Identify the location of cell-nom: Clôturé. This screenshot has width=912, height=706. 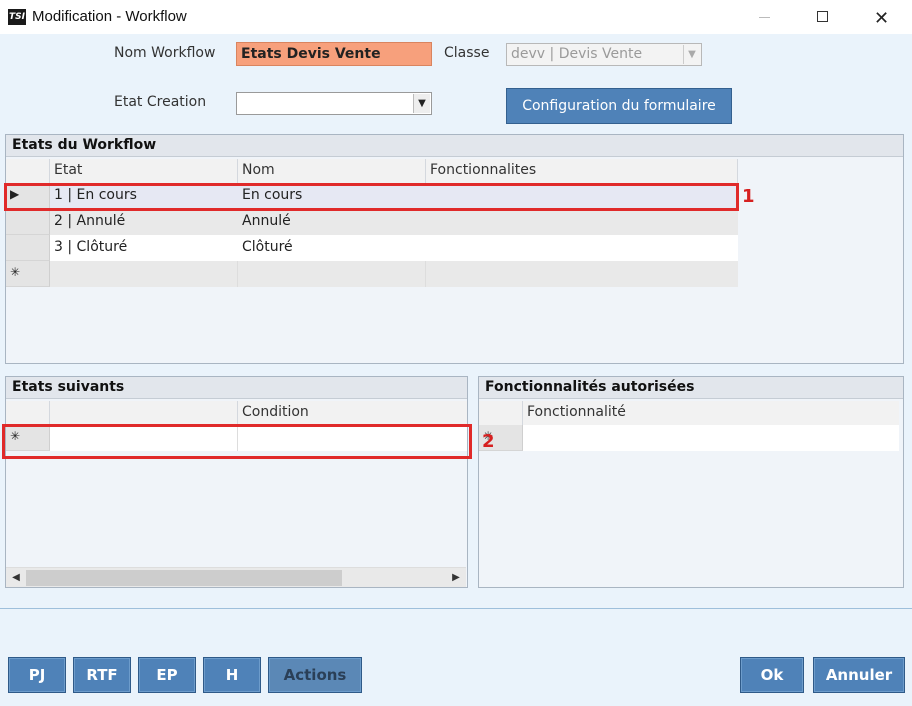
(332, 248).